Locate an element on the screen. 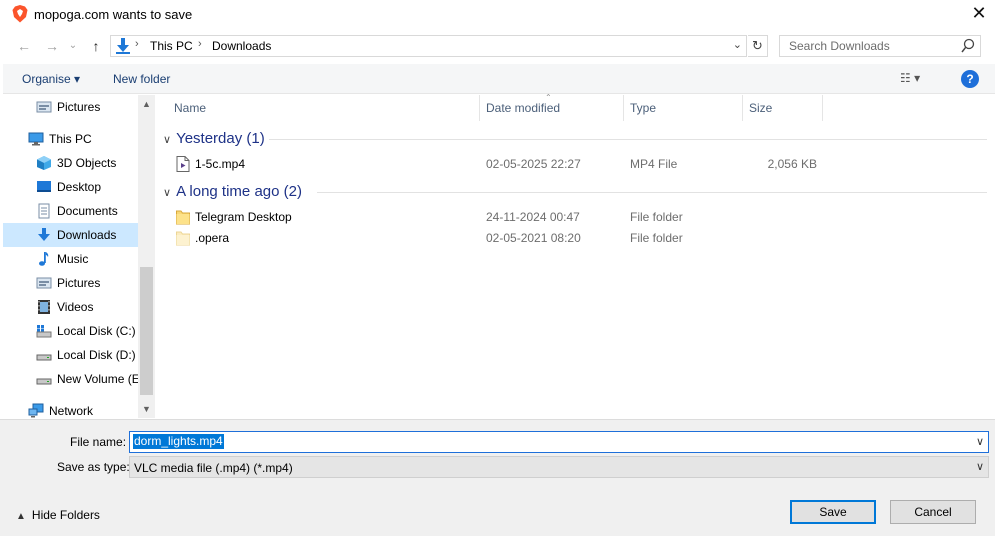  save-as-type-value: VLC media file (.mp4) (*.mp4) is located at coordinates (213, 468).